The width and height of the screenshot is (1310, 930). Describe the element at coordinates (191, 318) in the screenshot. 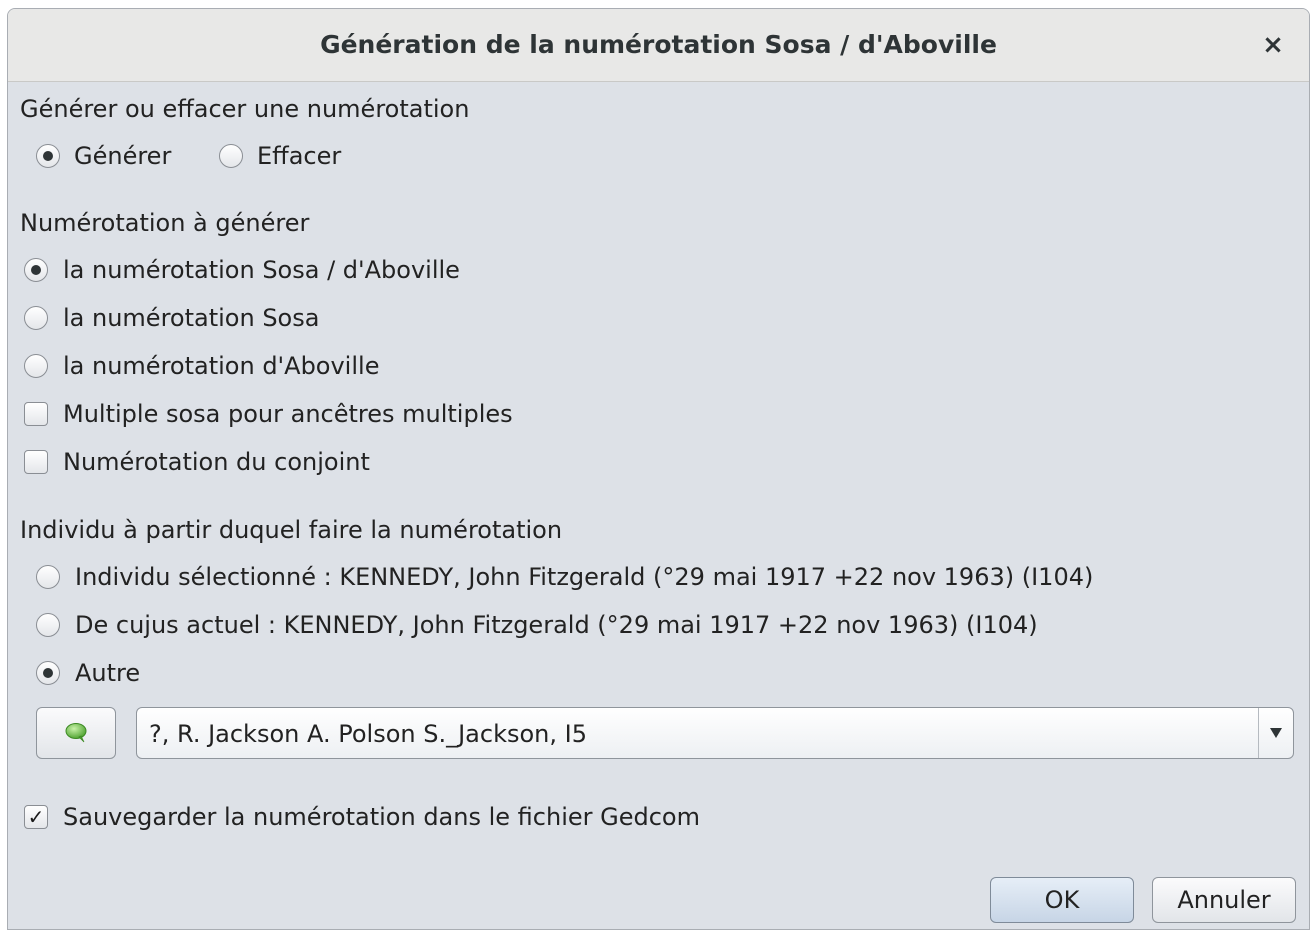

I see `radio-sosa-label: la numérotation Sosa` at that location.